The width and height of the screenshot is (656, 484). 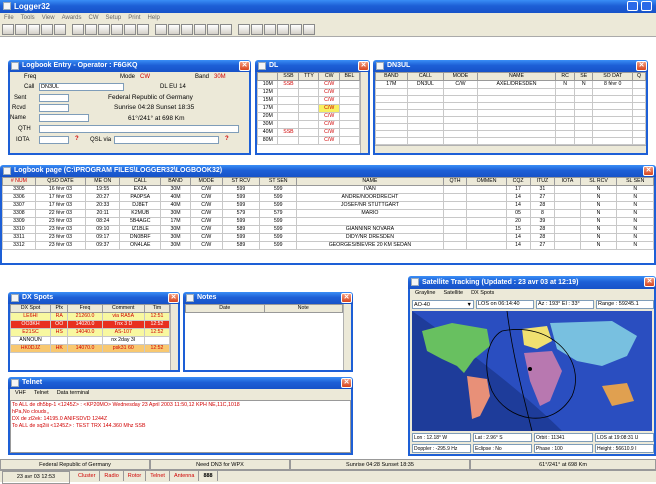 What do you see at coordinates (81, 87) in the screenshot?
I see `call-input: DN3UL` at bounding box center [81, 87].